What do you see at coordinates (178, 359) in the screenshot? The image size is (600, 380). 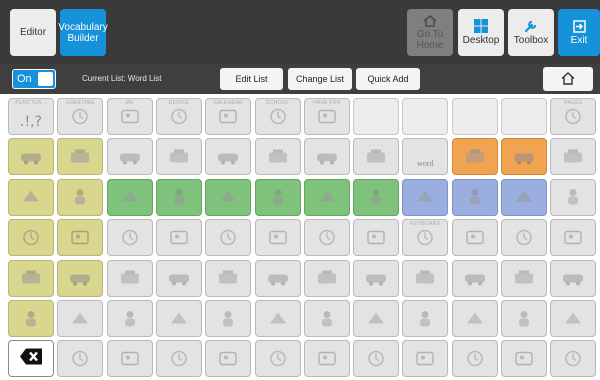 I see `grid-cell-r6-c3` at bounding box center [178, 359].